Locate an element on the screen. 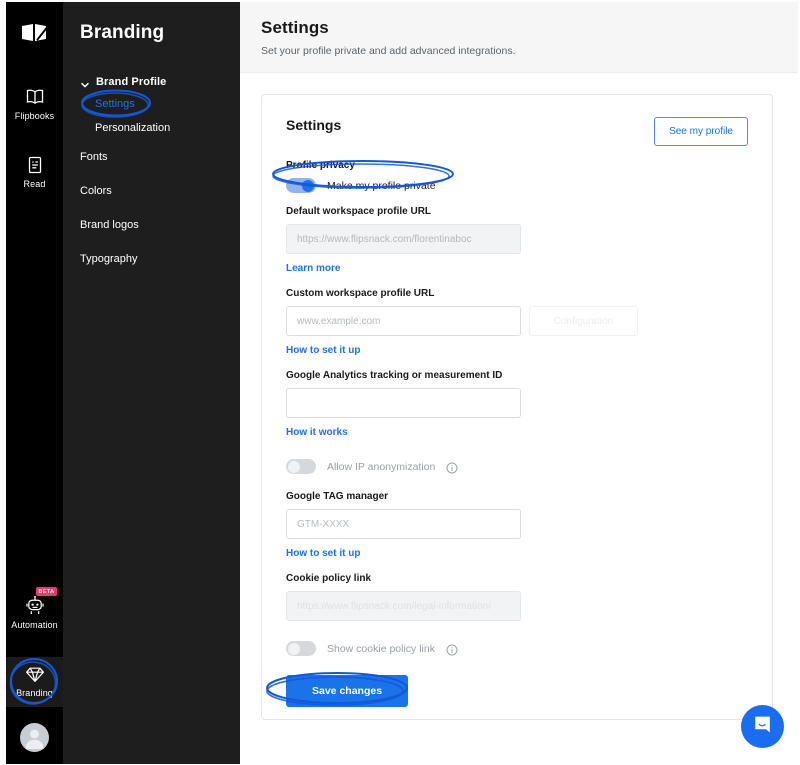 The width and height of the screenshot is (800, 765). rail-item-label: Automation is located at coordinates (34, 625).